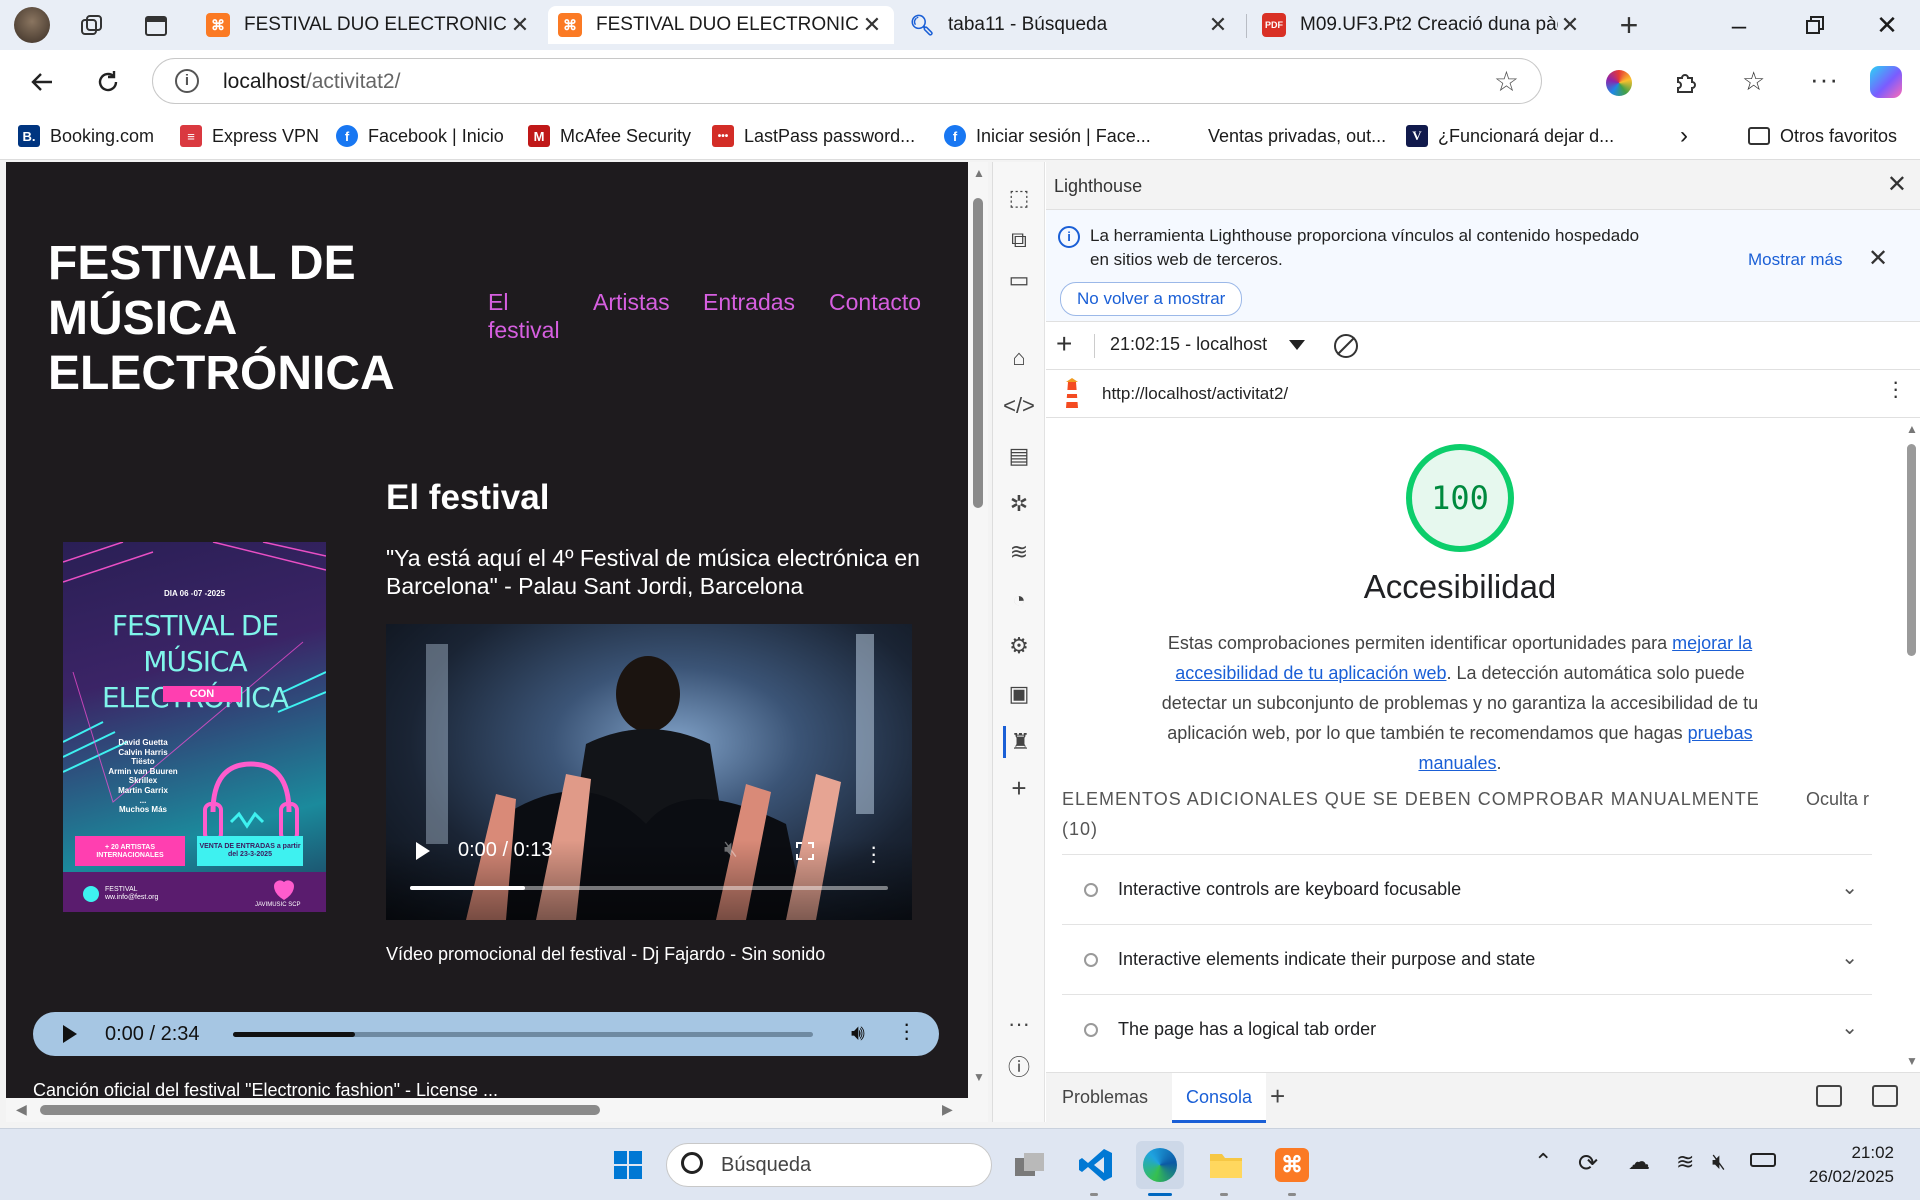 This screenshot has width=1920, height=1200. What do you see at coordinates (1887, 25) in the screenshot?
I see `close-window-button: ✕` at bounding box center [1887, 25].